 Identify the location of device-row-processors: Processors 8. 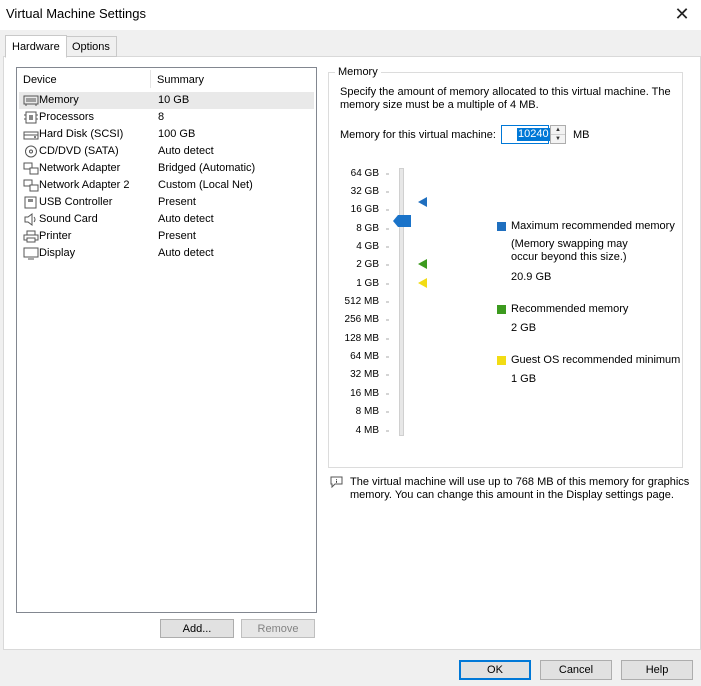
(166, 117).